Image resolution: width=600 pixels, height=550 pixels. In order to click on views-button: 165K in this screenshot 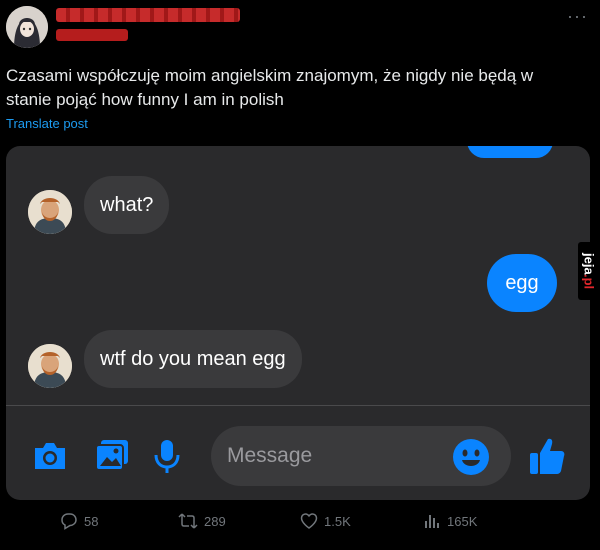, I will do `click(450, 521)`.